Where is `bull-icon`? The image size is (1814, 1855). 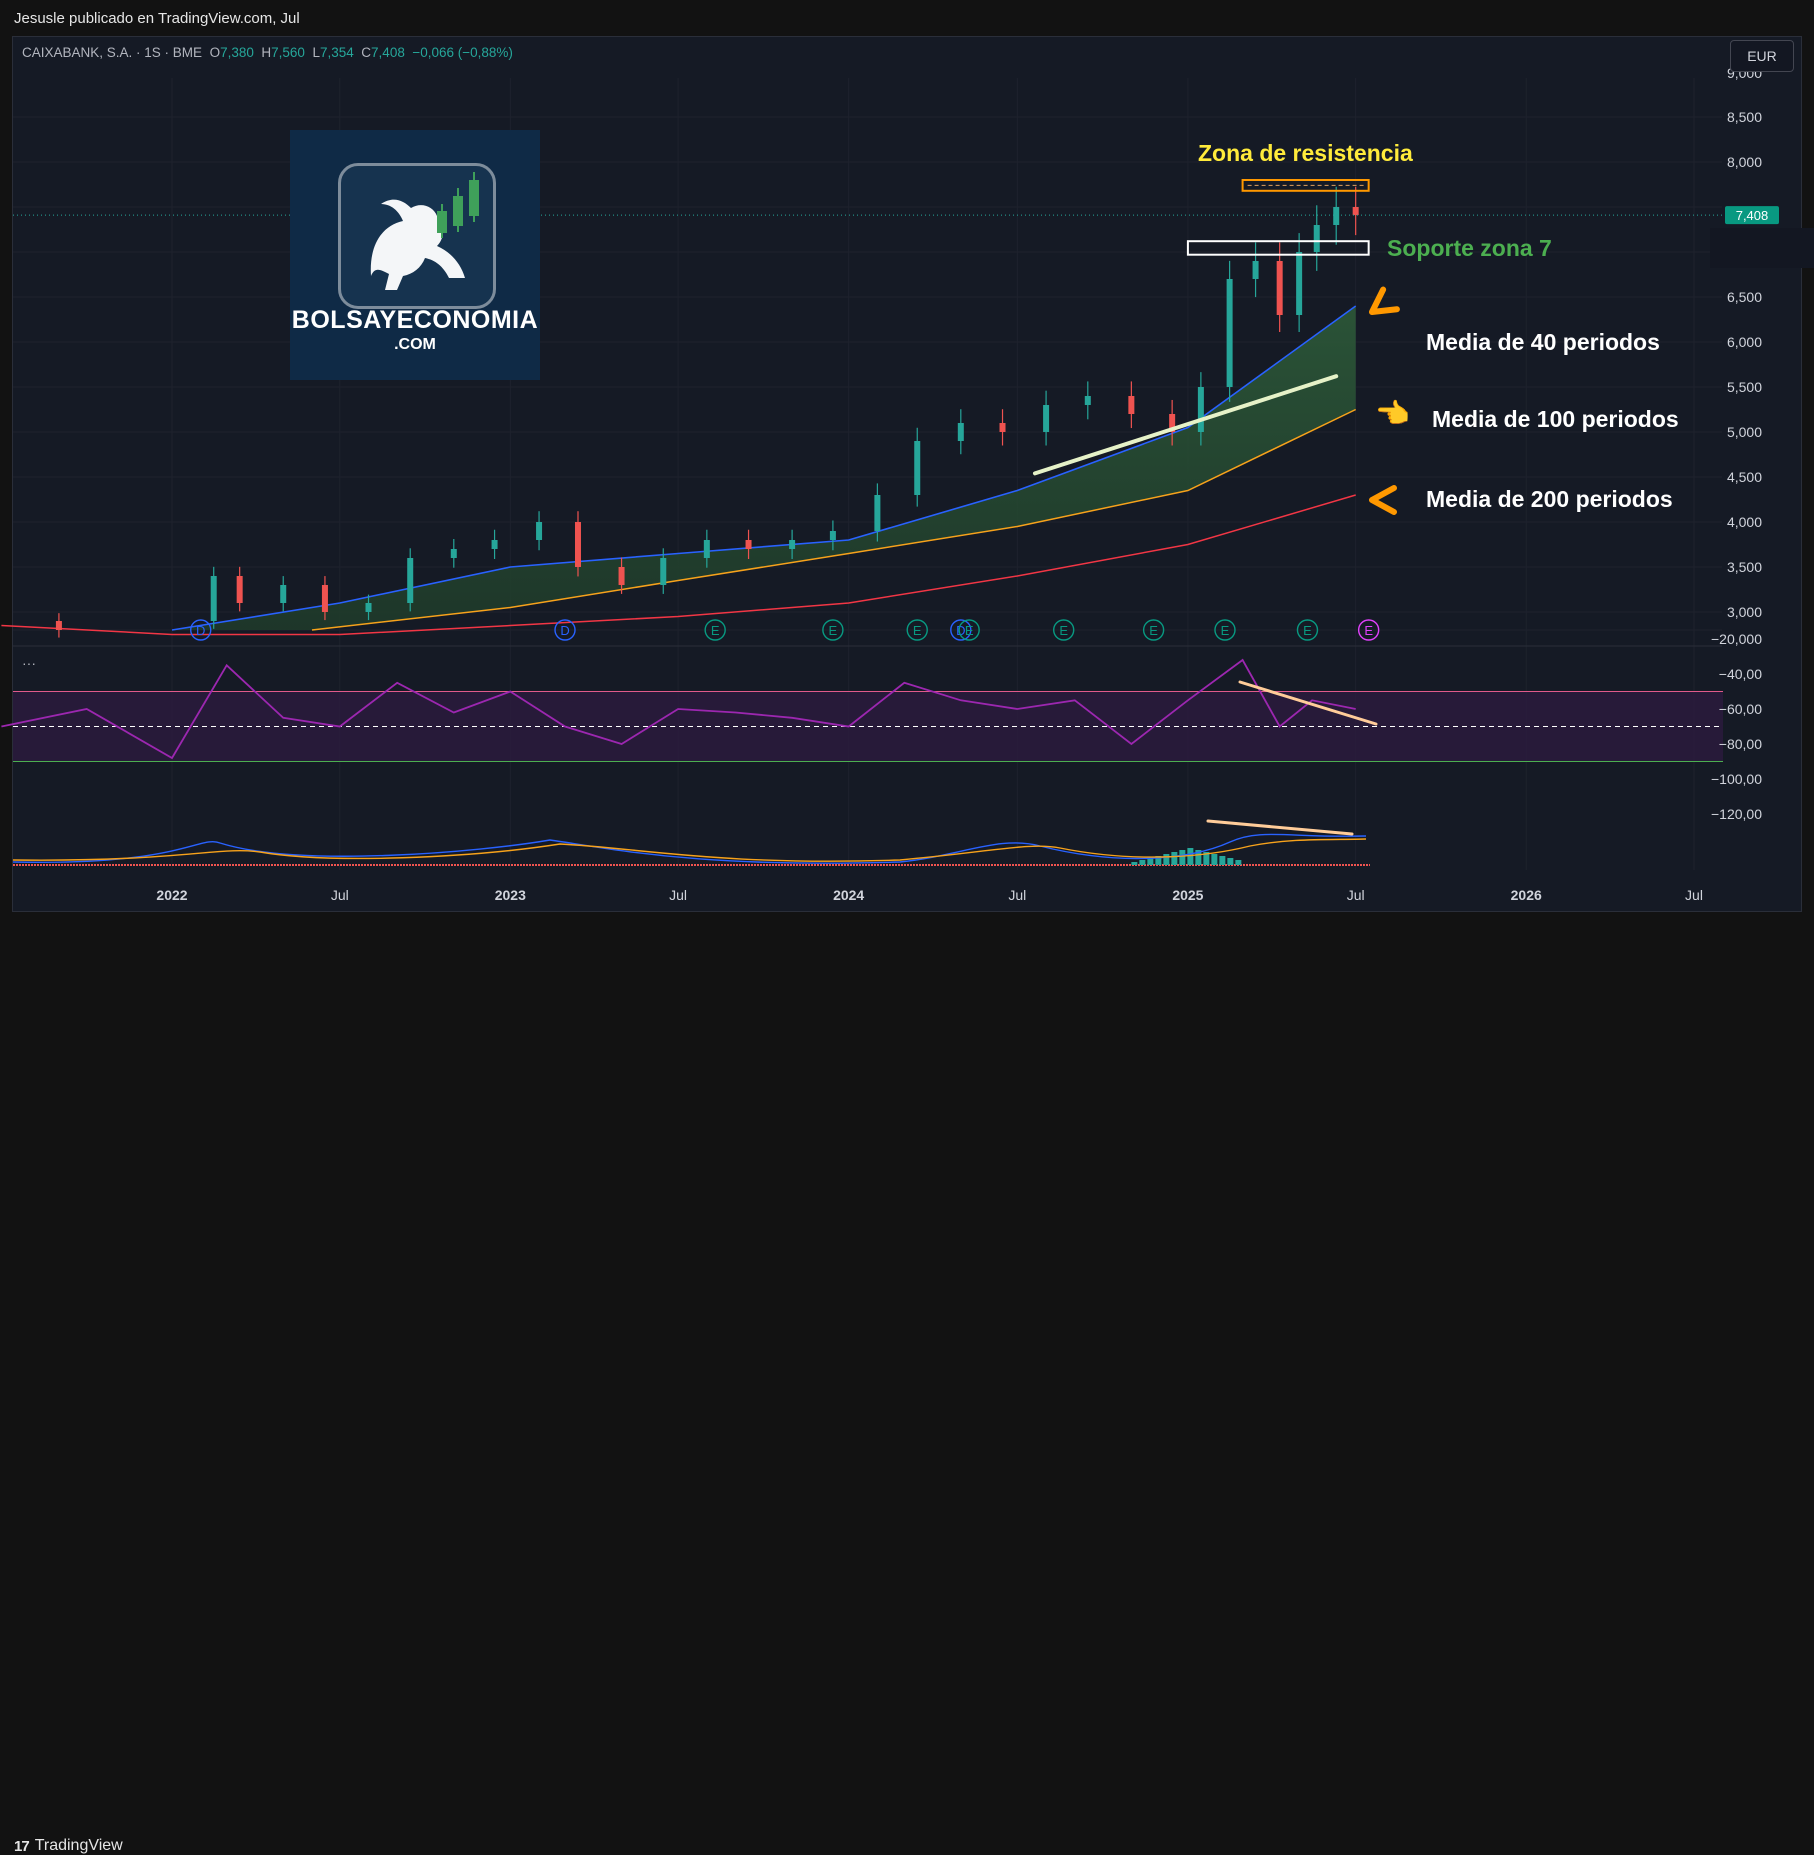 bull-icon is located at coordinates (424, 231).